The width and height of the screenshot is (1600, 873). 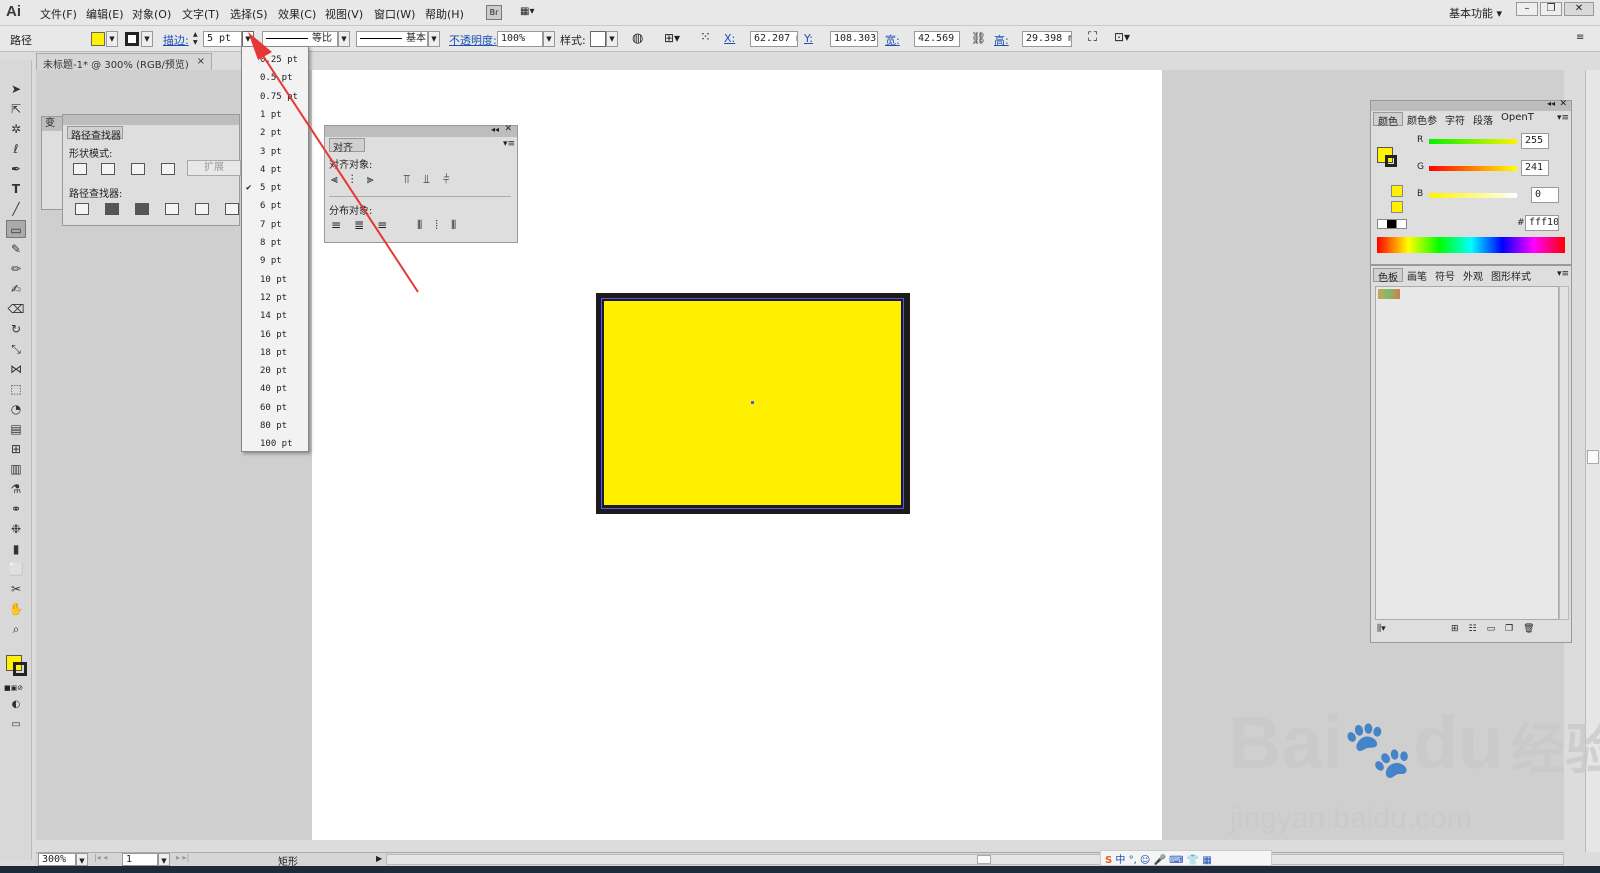 I want to click on hand-tool-icon: ✋, so click(x=16, y=609).